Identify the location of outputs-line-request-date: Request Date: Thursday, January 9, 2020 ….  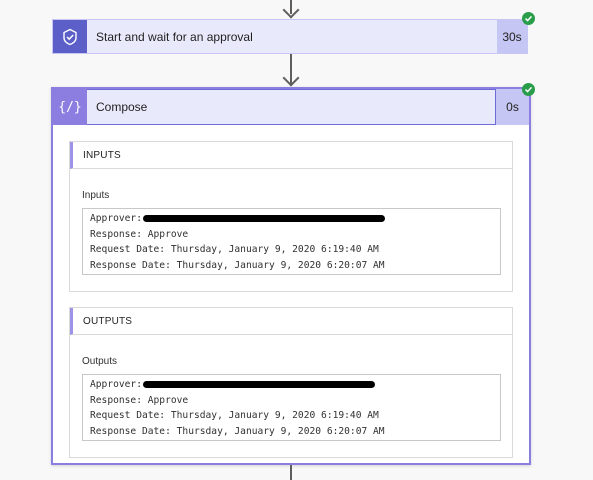
(234, 416).